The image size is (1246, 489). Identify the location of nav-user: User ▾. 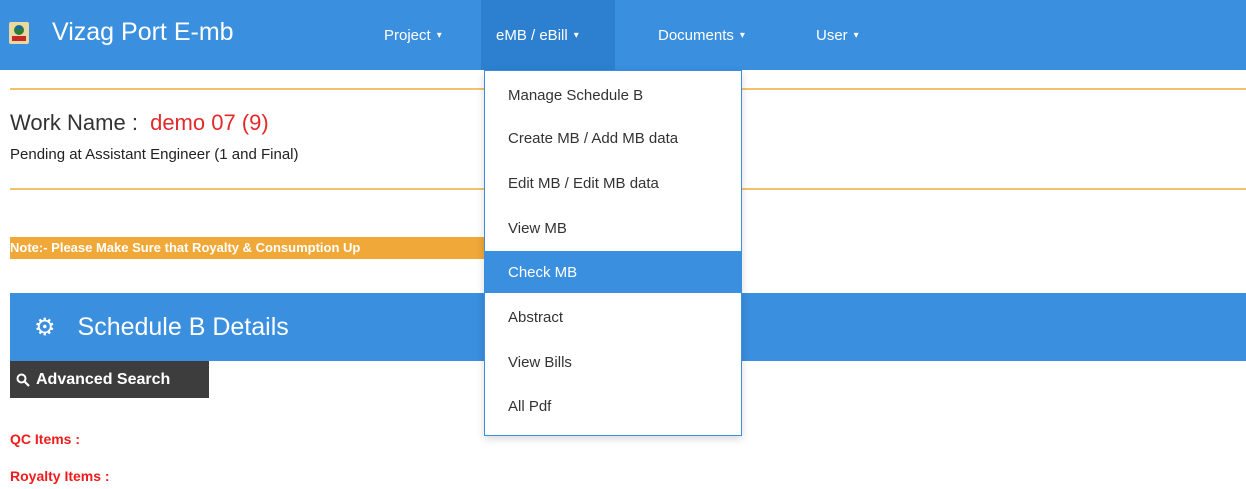
(837, 35).